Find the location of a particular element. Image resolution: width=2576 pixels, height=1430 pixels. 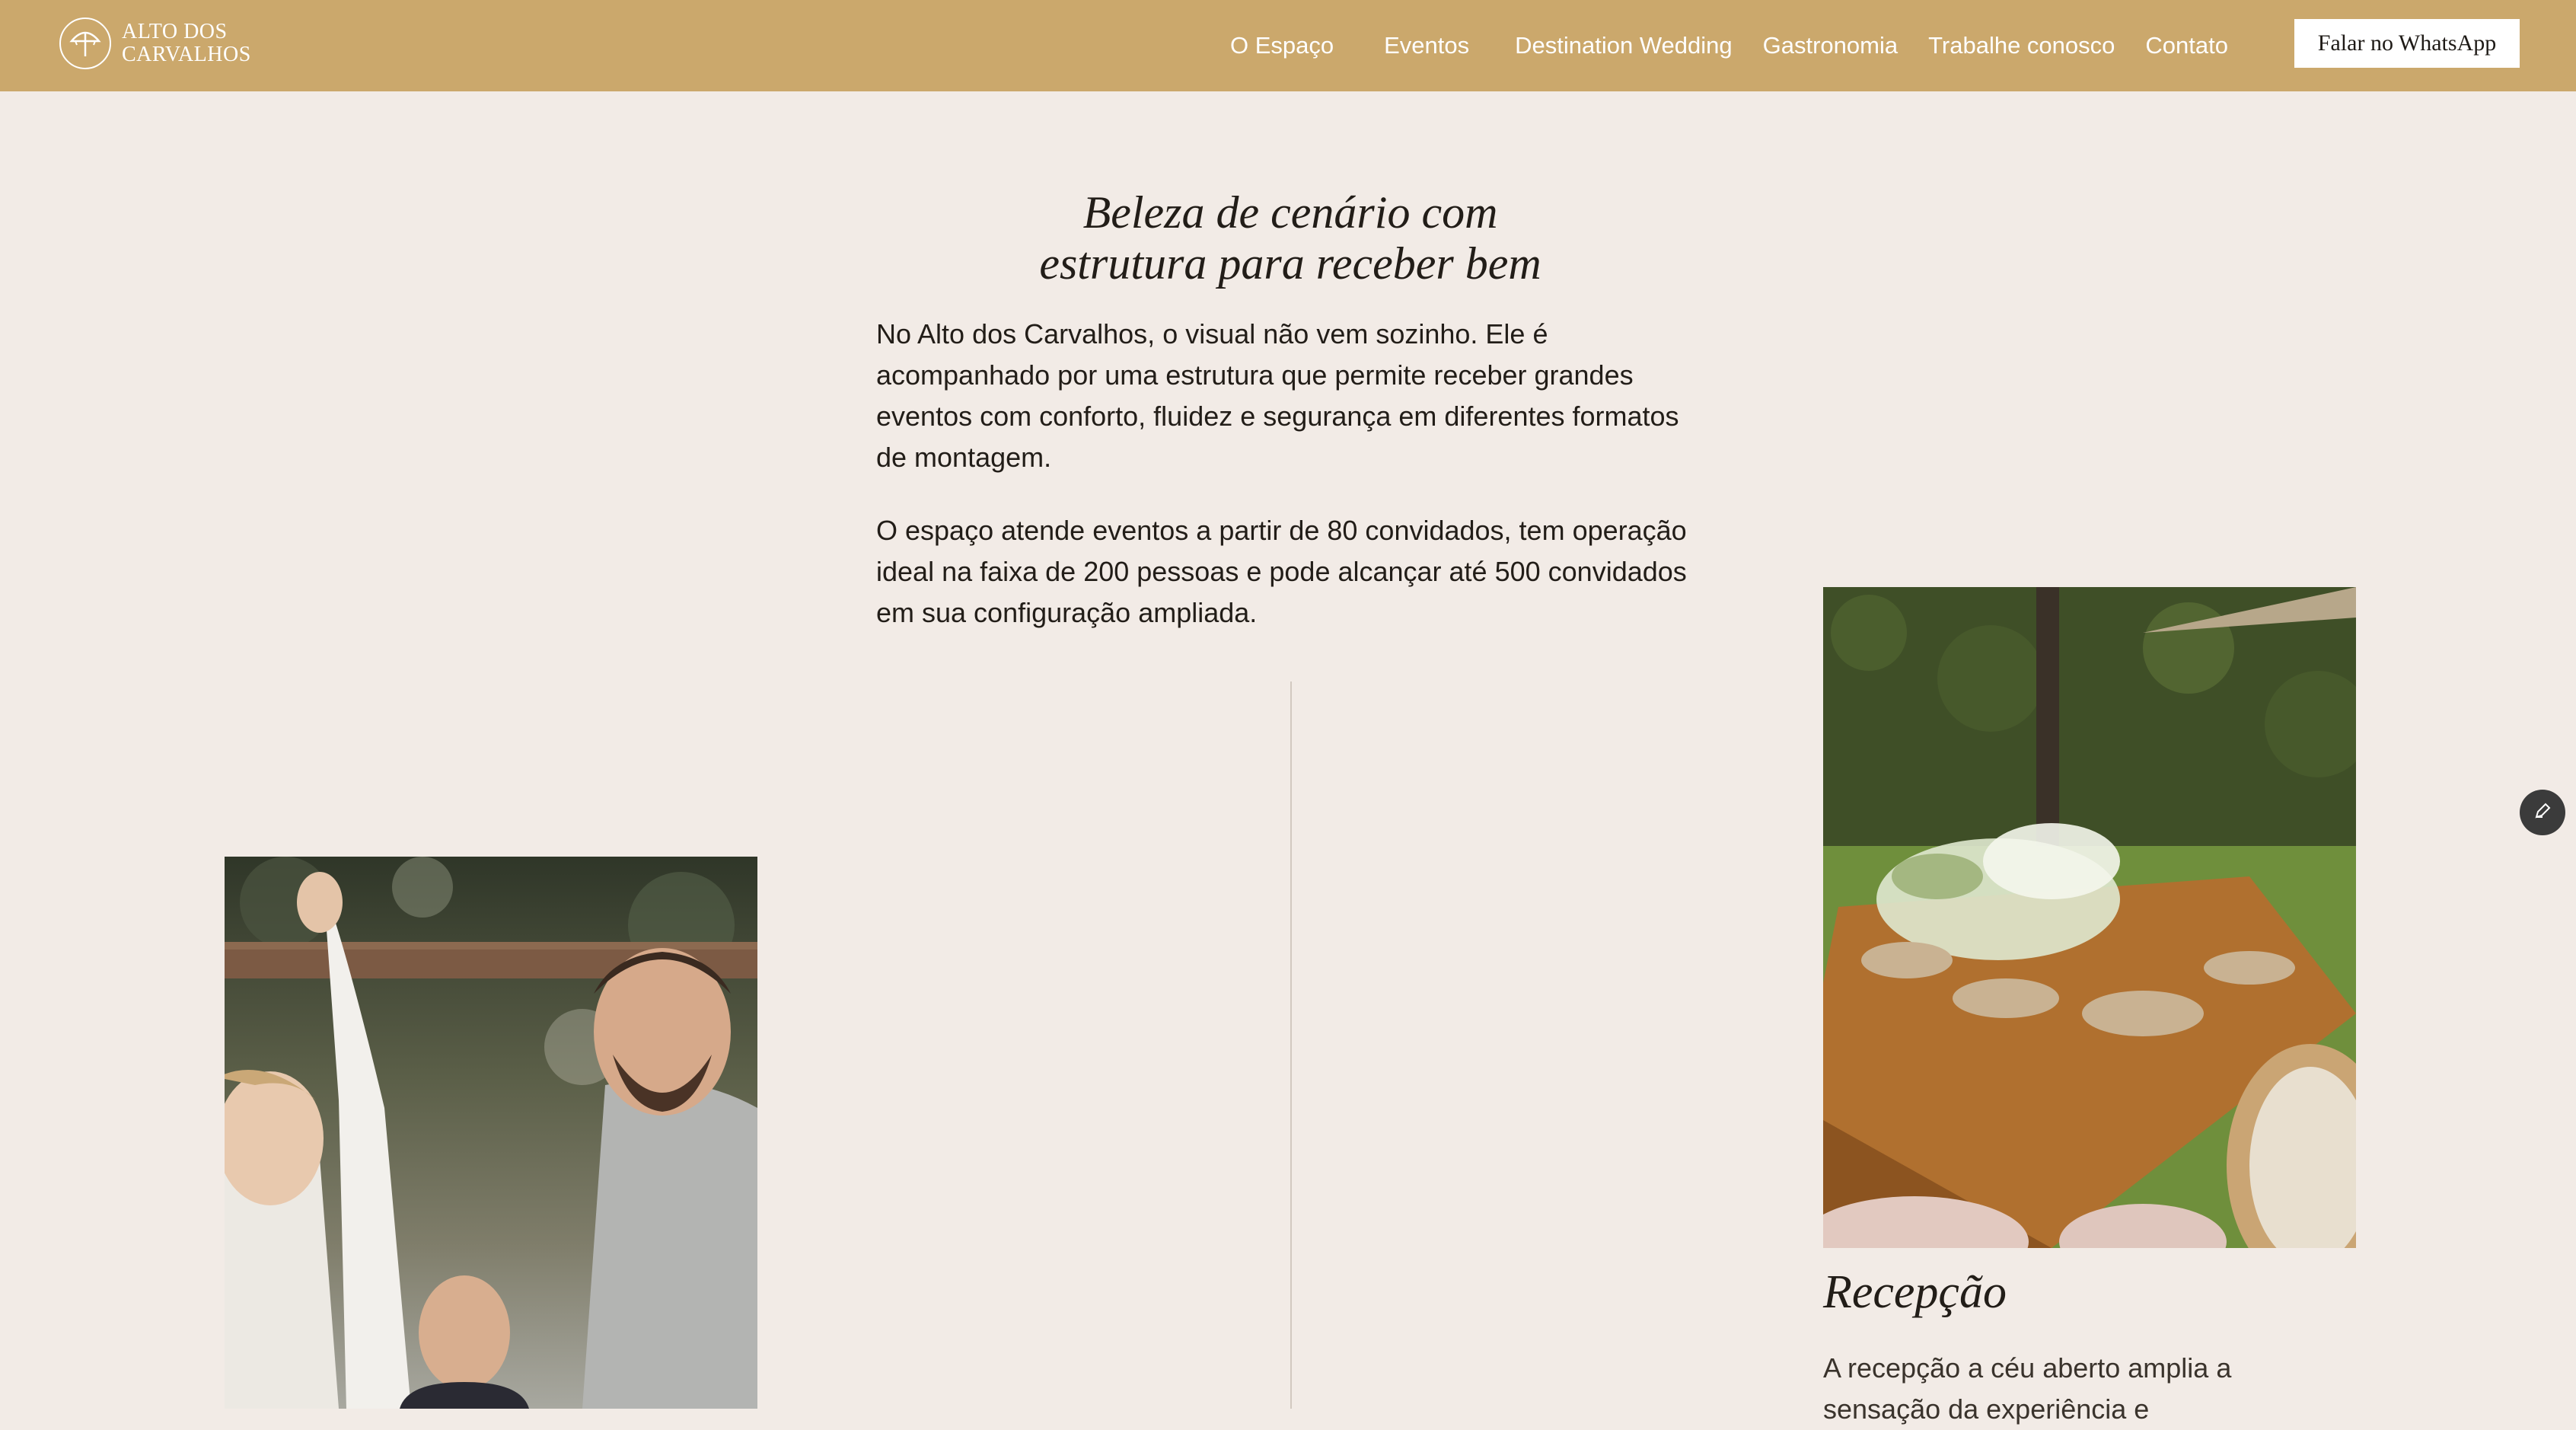

tree-umbrella-icon is located at coordinates (85, 43).